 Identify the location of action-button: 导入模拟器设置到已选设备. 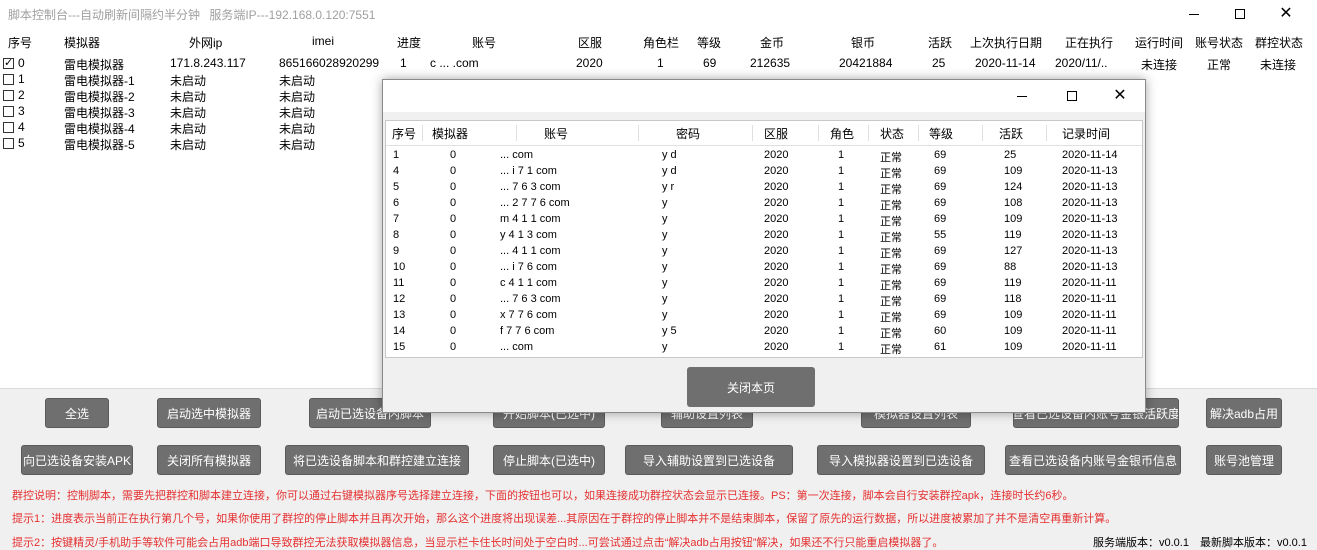
(901, 460).